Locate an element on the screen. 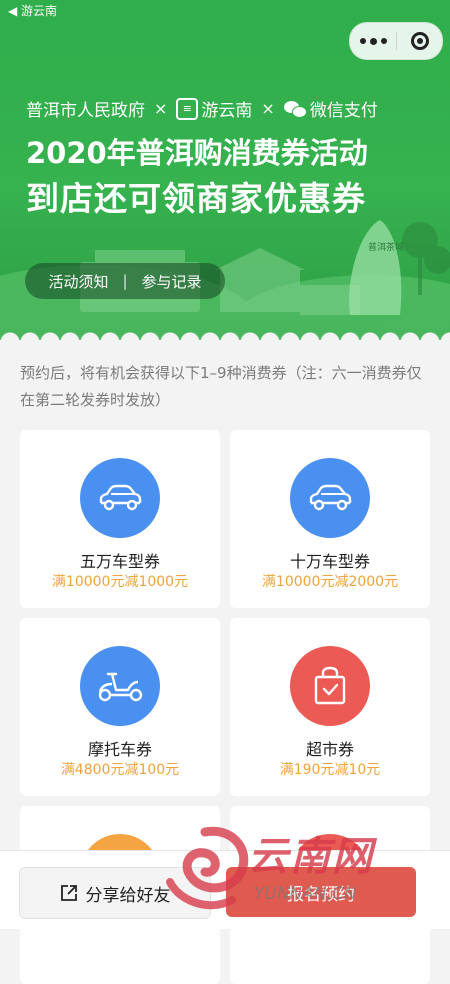  scooter-icon is located at coordinates (120, 687).